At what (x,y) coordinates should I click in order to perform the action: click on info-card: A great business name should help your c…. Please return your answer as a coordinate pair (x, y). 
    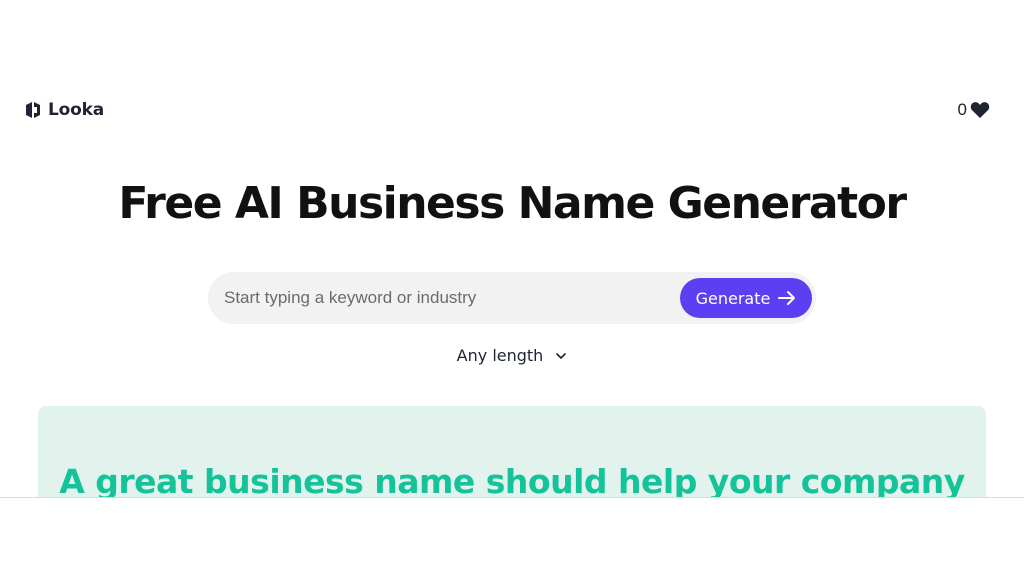
    Looking at the image, I should click on (512, 452).